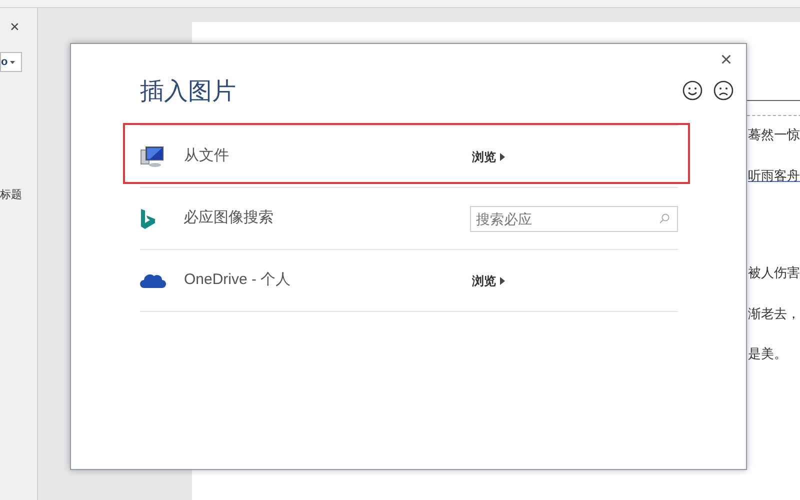 The width and height of the screenshot is (800, 500). What do you see at coordinates (774, 175) in the screenshot?
I see `document-link: 听雨客舟` at bounding box center [774, 175].